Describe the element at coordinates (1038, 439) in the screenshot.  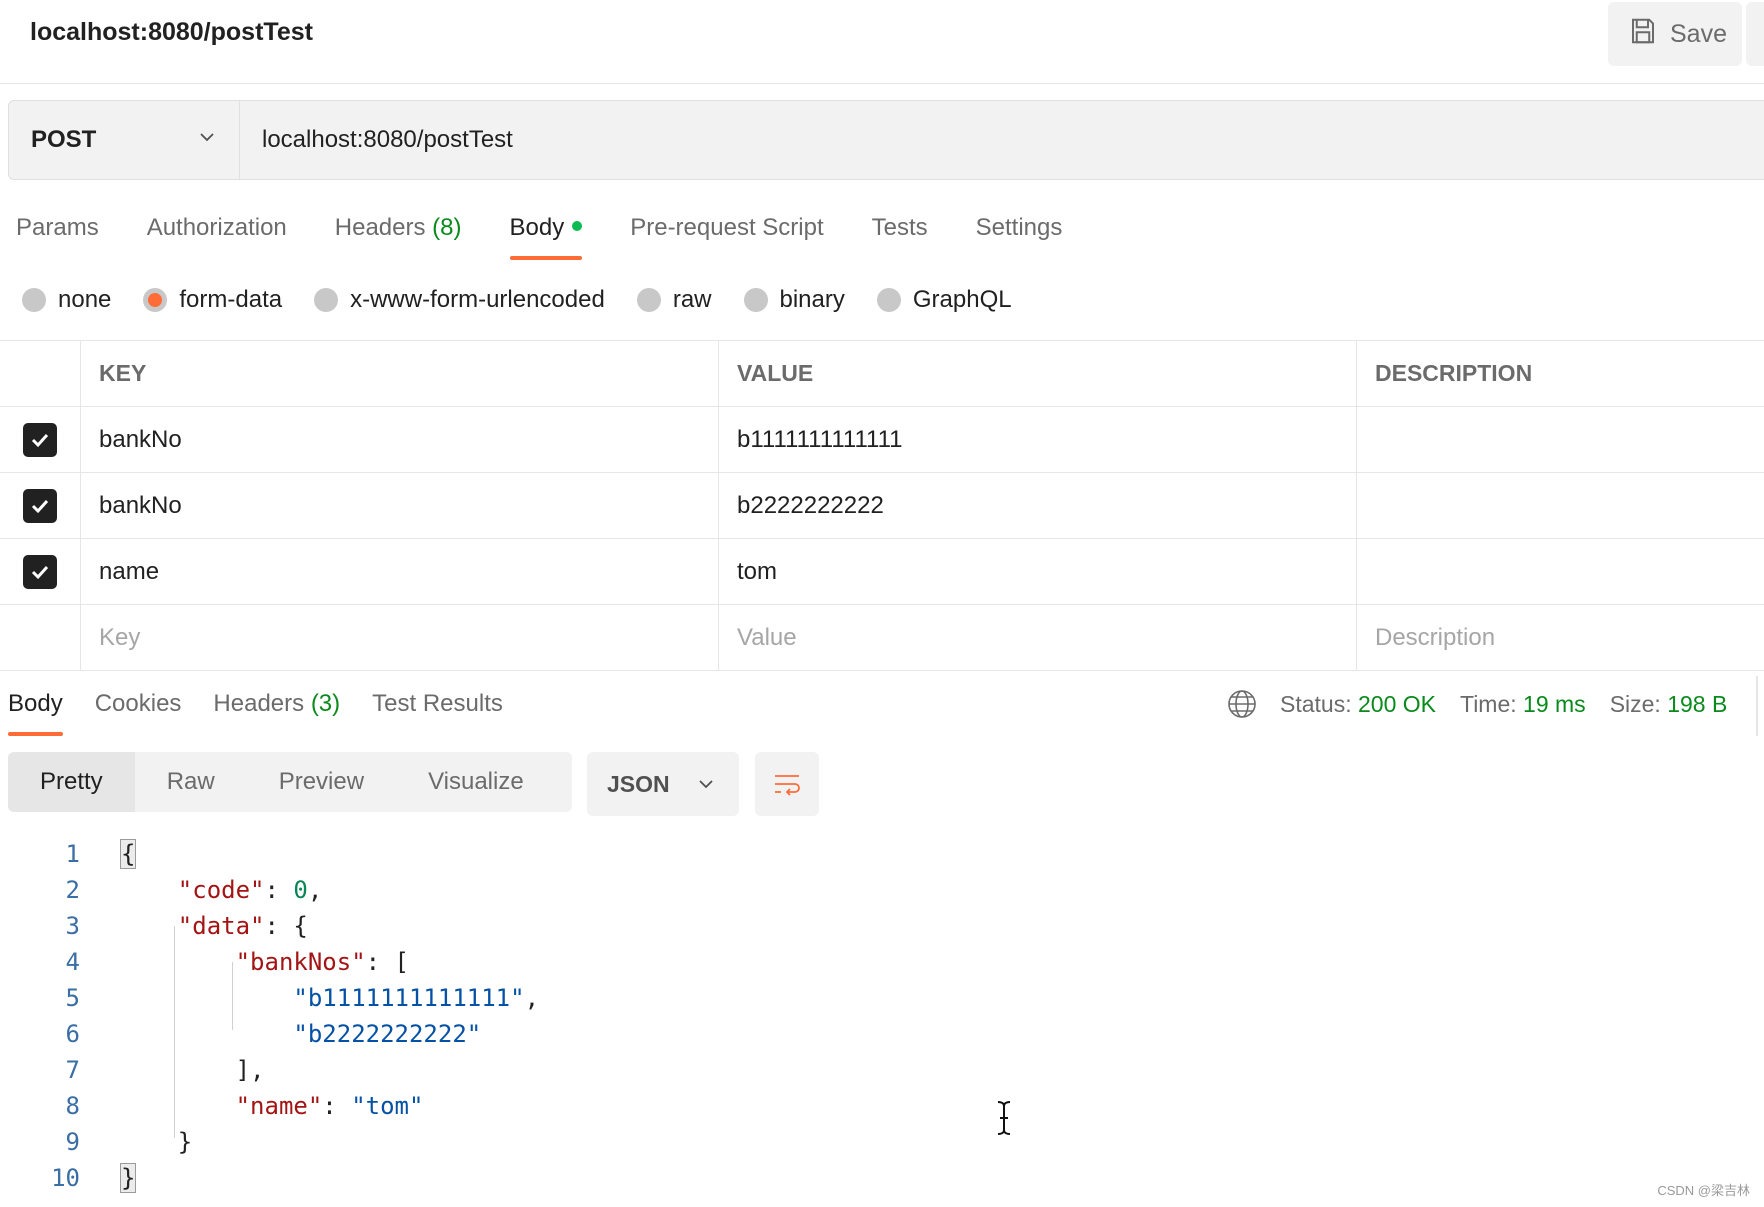
I see `value-cell: b1111111111111` at that location.